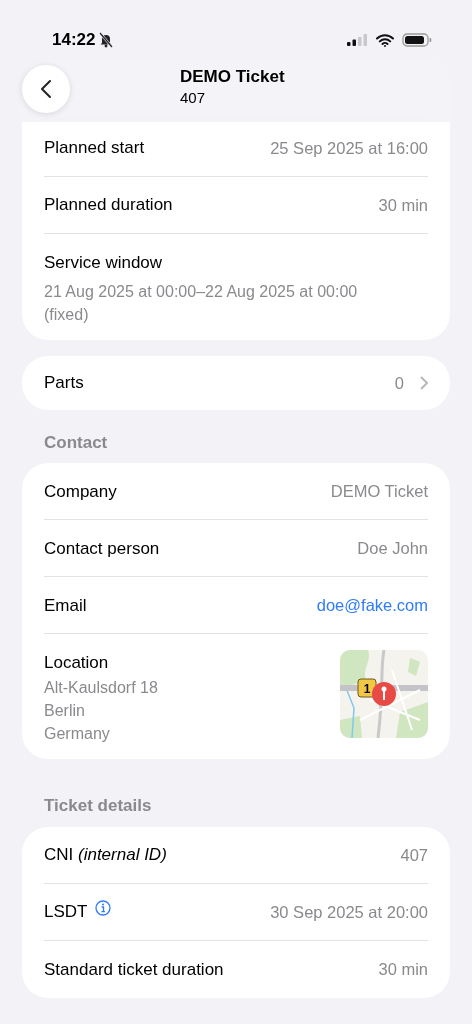  I want to click on row-value: 21 Aug 2025 at 00:00–22 Aug 2025 at 00:00 (fixed), so click(201, 303).